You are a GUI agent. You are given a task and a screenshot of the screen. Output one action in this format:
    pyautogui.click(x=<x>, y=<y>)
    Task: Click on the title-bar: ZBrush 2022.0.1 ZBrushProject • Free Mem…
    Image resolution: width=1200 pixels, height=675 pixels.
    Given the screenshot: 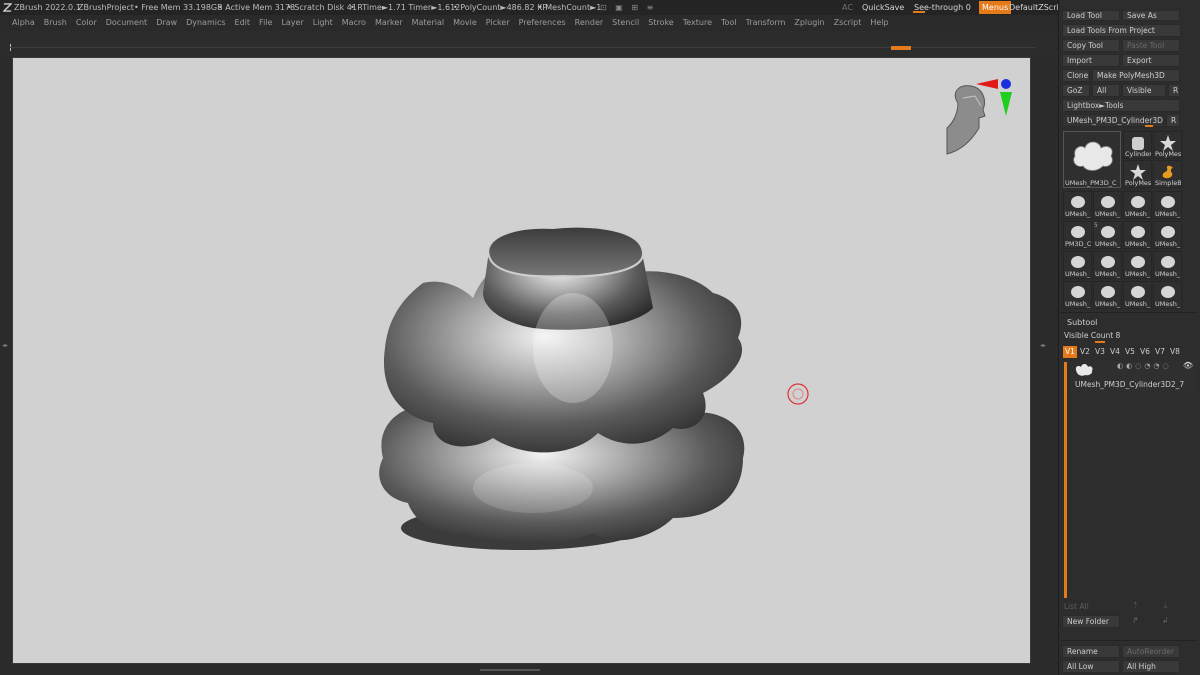 What is the action you would take?
    pyautogui.click(x=600, y=7)
    